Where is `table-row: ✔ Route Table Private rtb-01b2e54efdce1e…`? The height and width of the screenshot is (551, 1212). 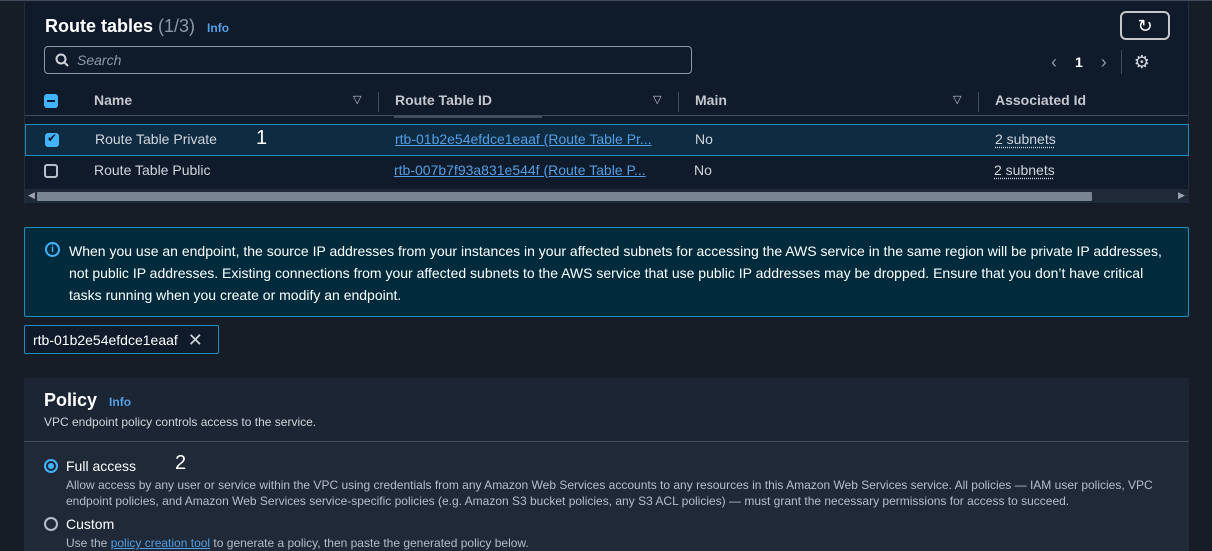
table-row: ✔ Route Table Private rtb-01b2e54efdce1e… is located at coordinates (607, 140).